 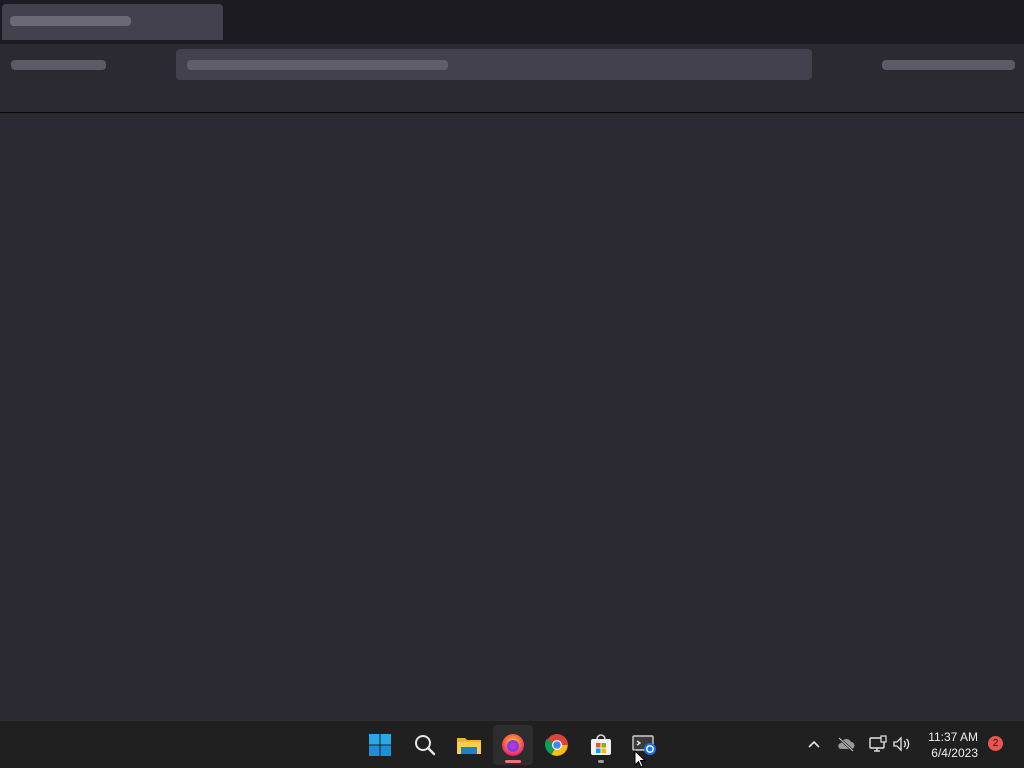 What do you see at coordinates (70, 21) in the screenshot?
I see `tab-title-placeholder` at bounding box center [70, 21].